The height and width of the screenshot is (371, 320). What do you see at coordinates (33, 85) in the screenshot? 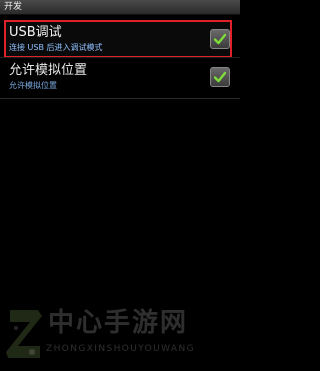
I see `pref-summary: 允许模拟位置` at bounding box center [33, 85].